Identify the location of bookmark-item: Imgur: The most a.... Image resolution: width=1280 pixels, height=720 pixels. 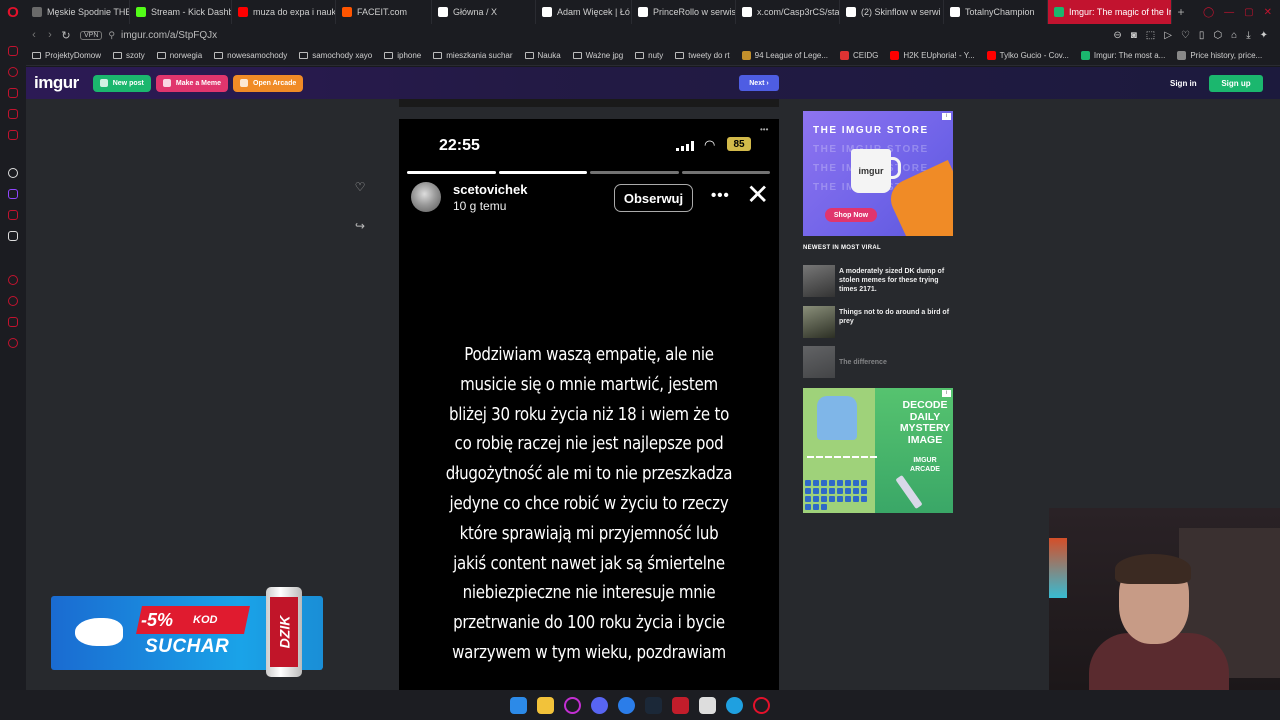
(1123, 55).